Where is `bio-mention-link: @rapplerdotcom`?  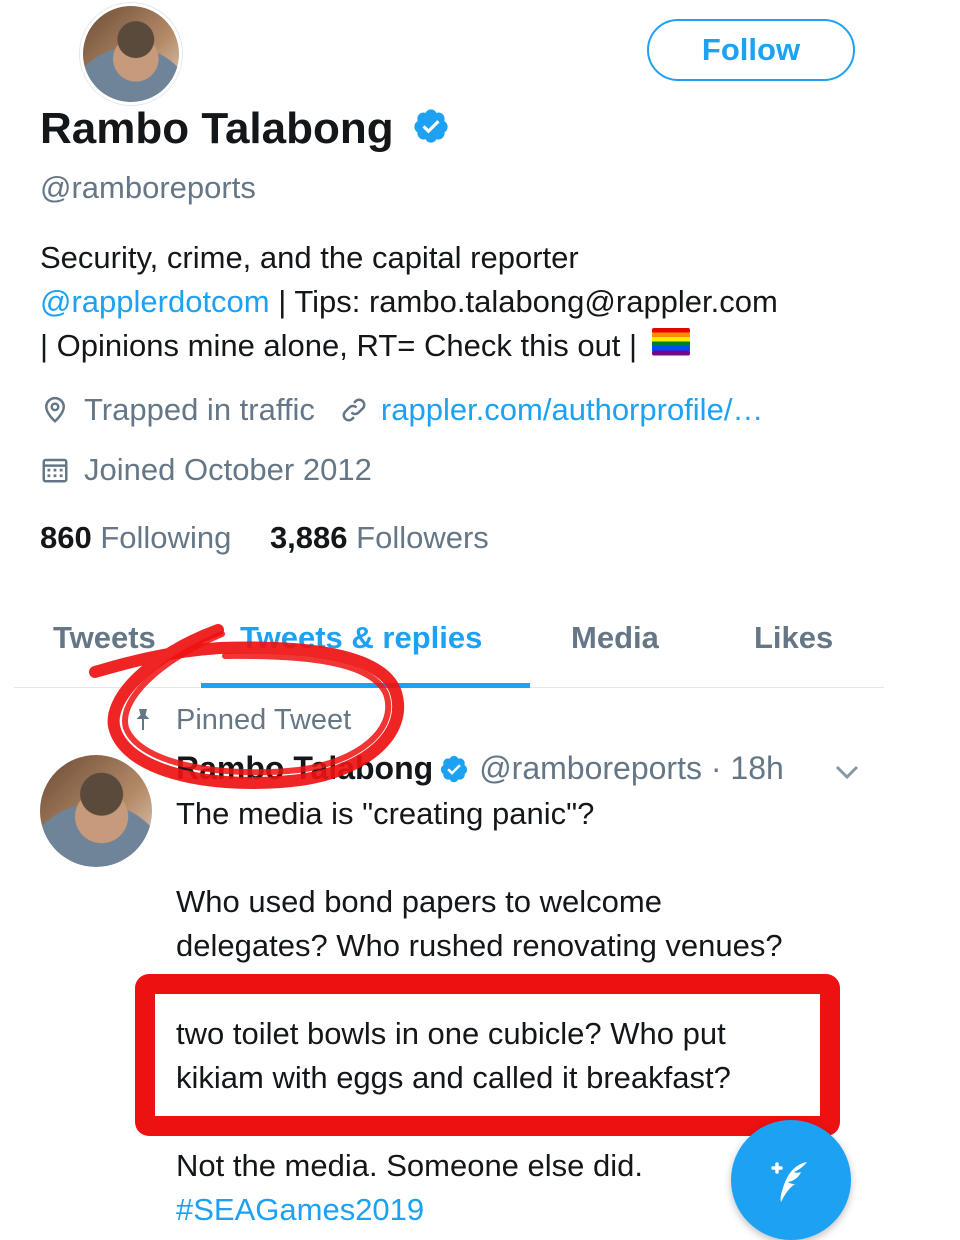 bio-mention-link: @rapplerdotcom is located at coordinates (155, 301).